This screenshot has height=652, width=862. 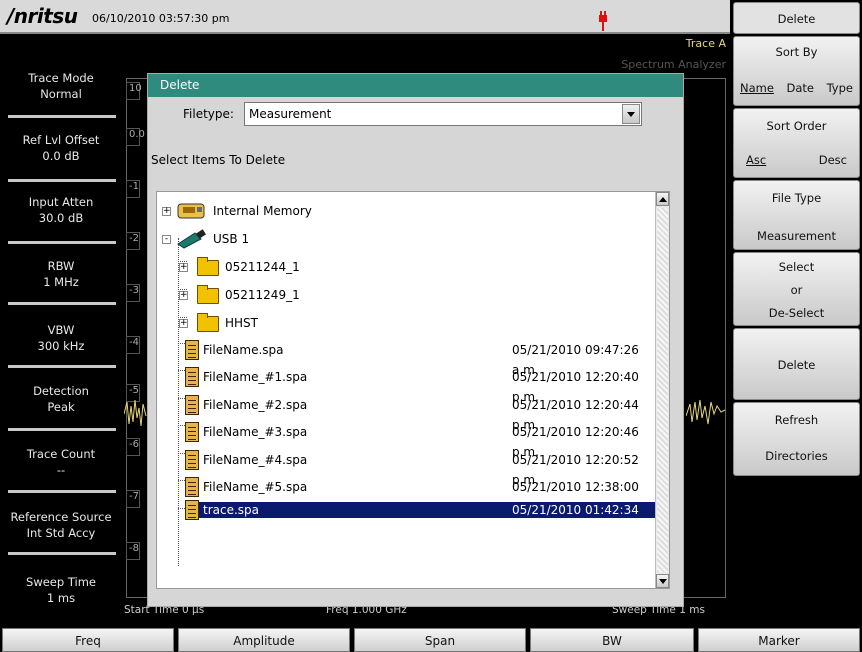 I want to click on dialog-footer, so click(x=413, y=595).